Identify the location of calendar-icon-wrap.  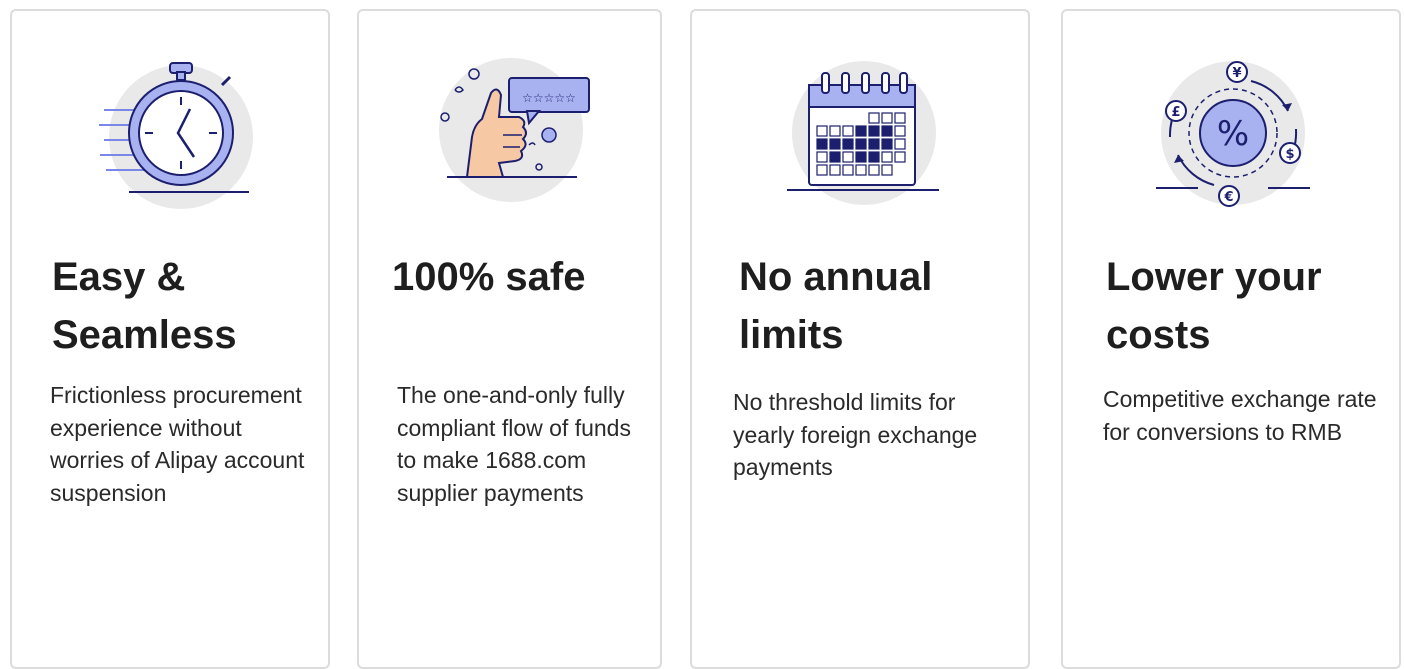
(860, 130).